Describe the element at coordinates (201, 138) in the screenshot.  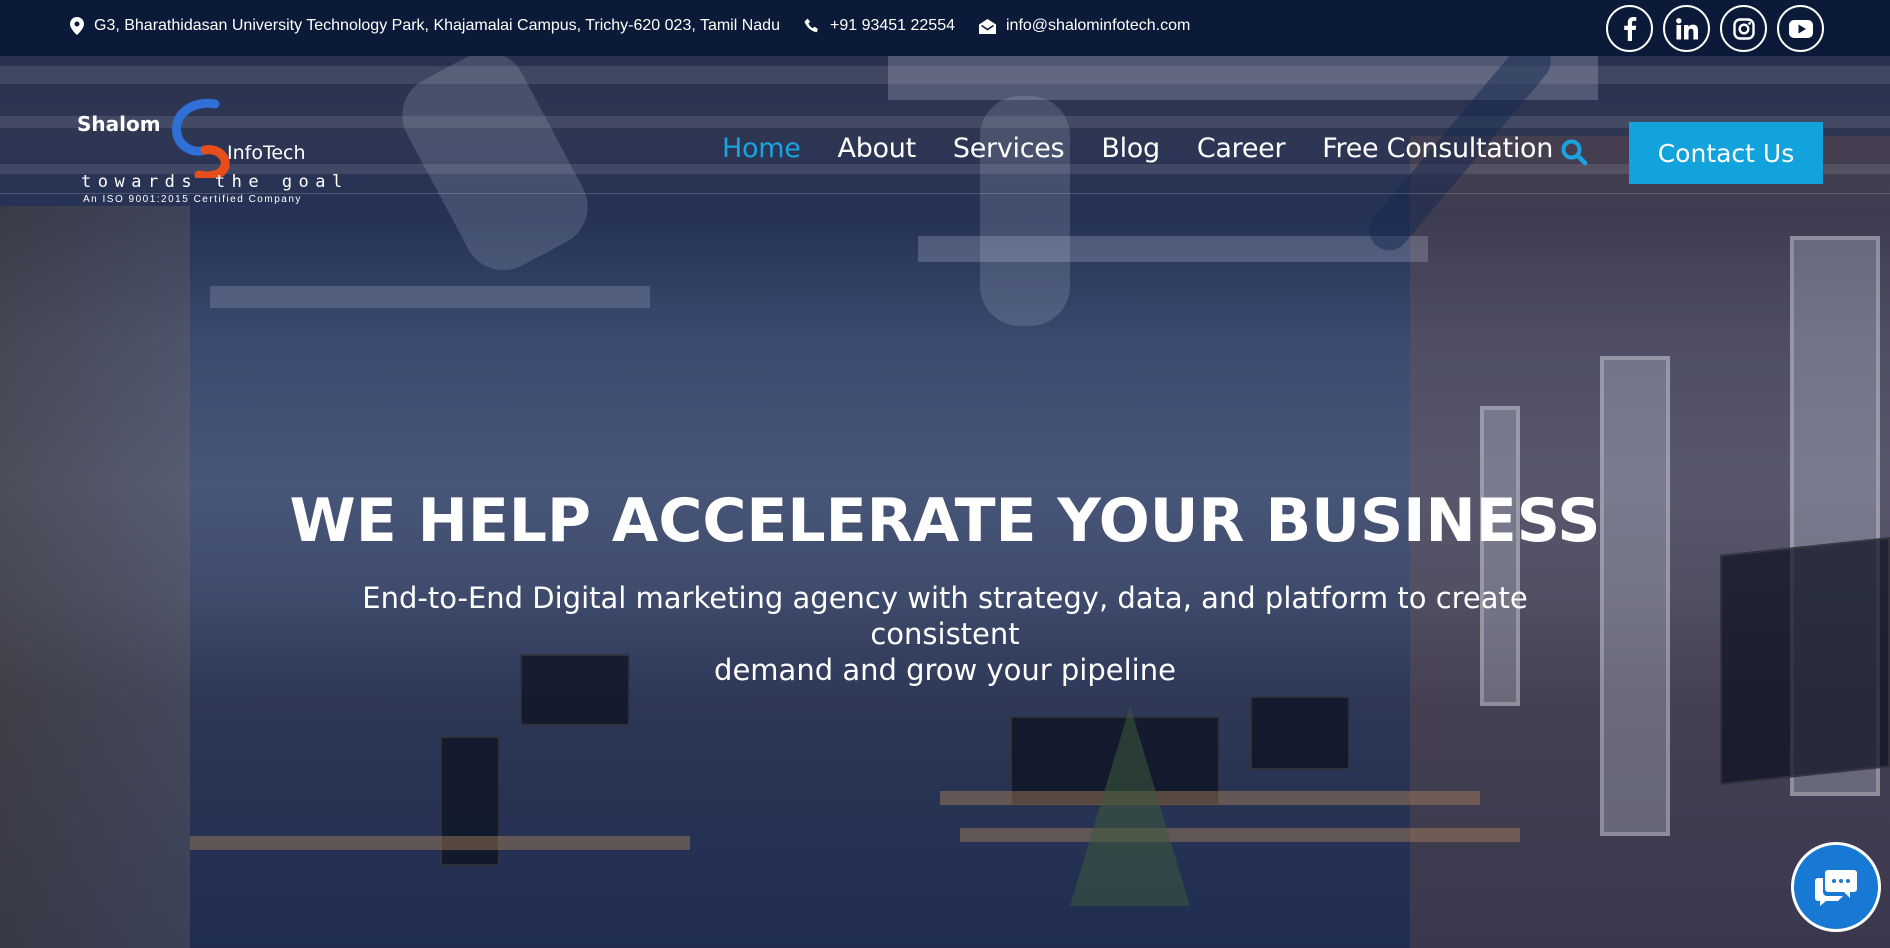
I see `logo-swirl-icon` at that location.